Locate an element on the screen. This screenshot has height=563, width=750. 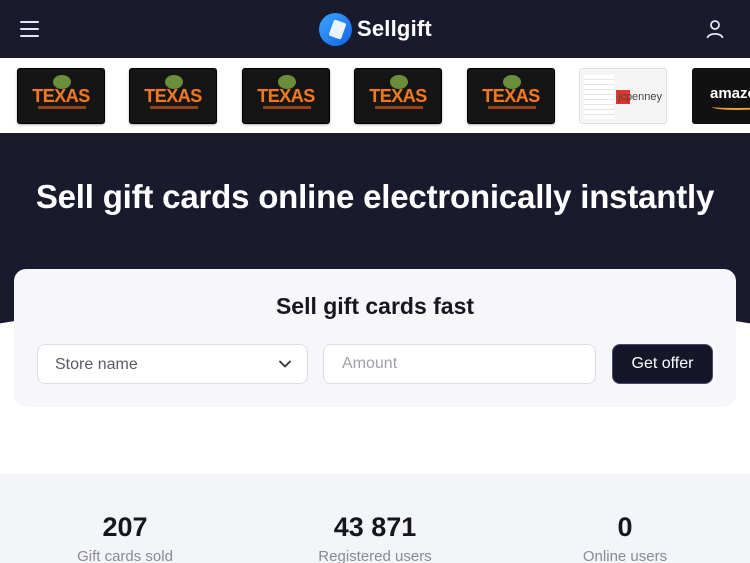
stat-gift-cards-sold: 207 Gift cards sold is located at coordinates (125, 536).